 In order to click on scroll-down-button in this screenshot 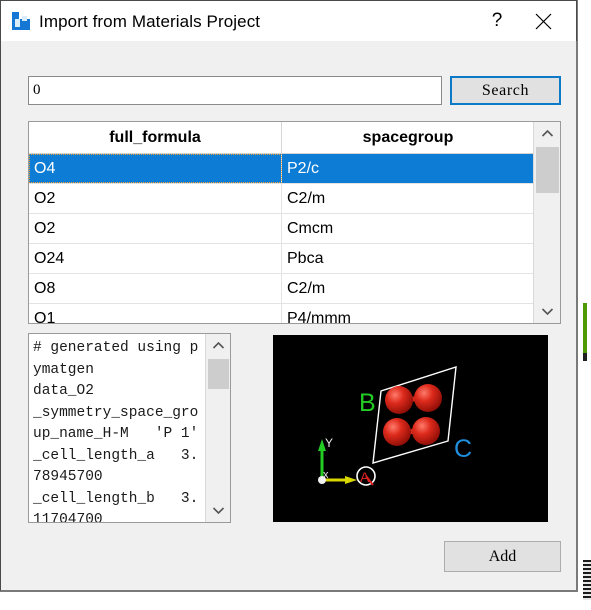, I will do `click(547, 311)`.